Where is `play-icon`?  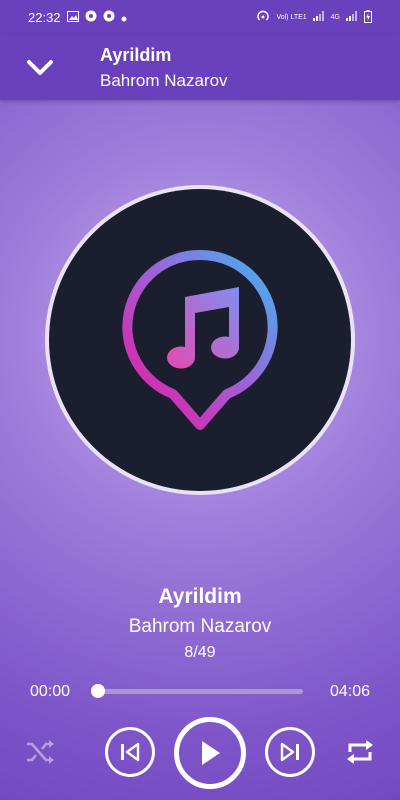 play-icon is located at coordinates (211, 753).